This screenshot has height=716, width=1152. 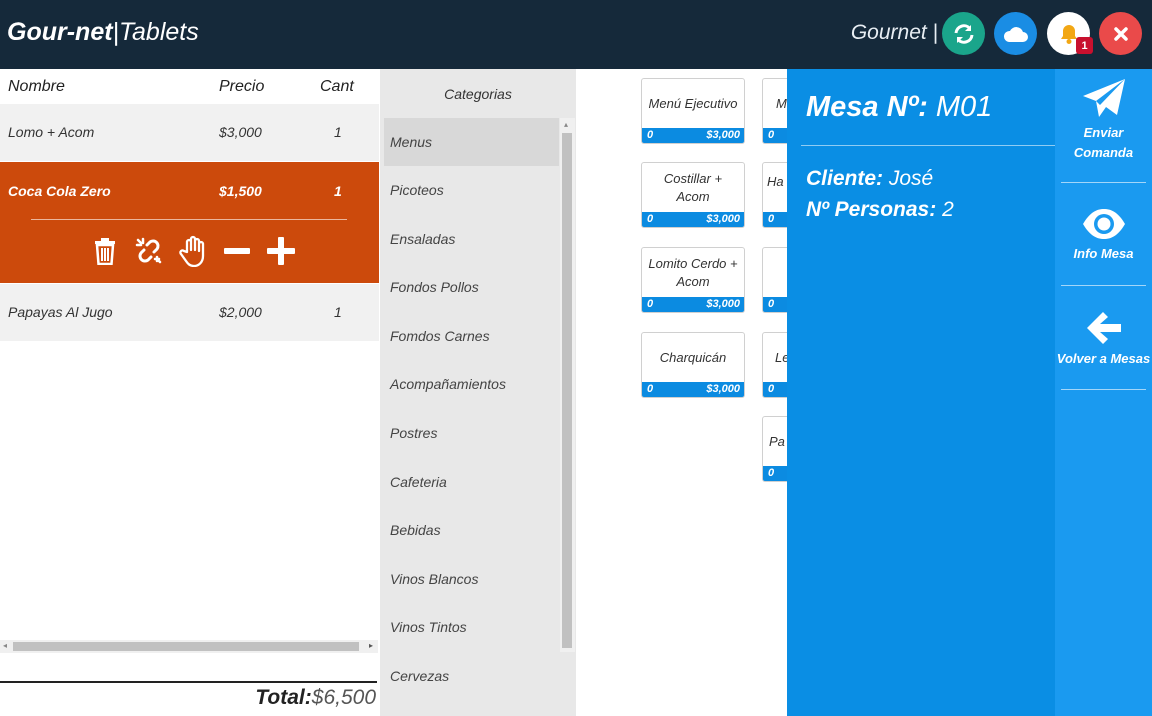 I want to click on info-mesa-button: Info Mesa, so click(x=1103, y=235).